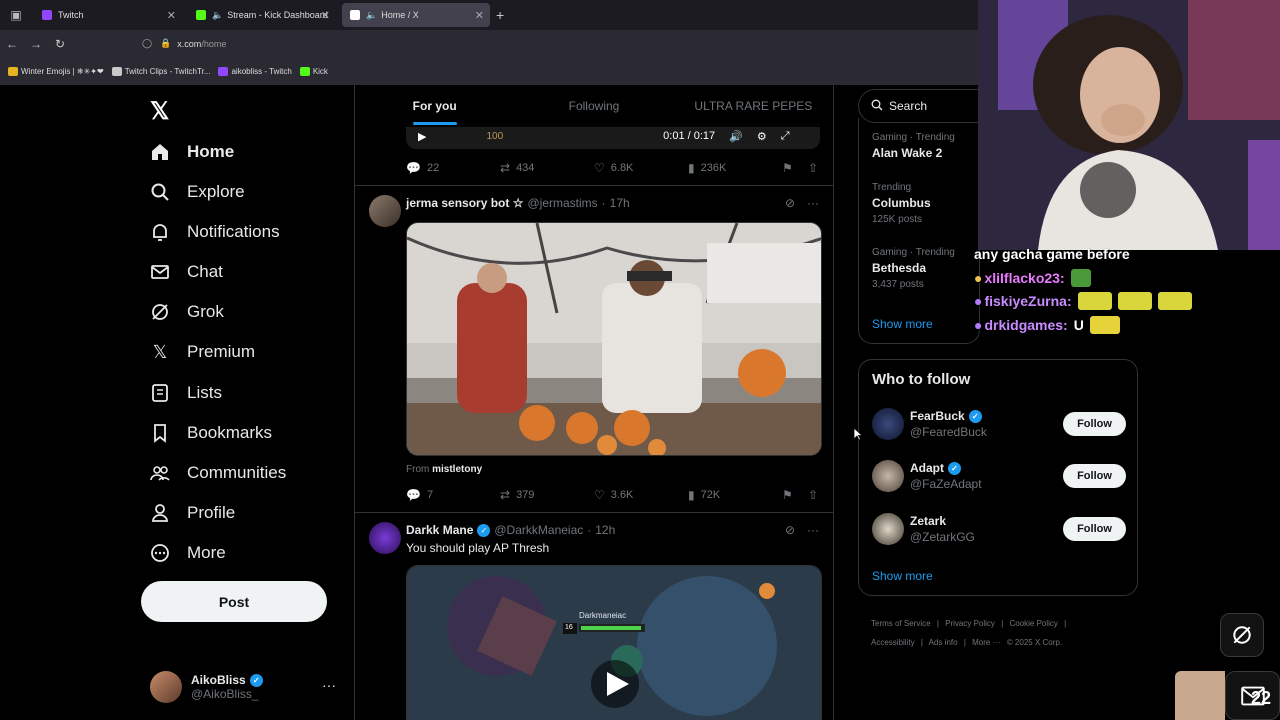 This screenshot has height=720, width=1280. I want to click on views-button: ▮ 72K, so click(704, 495).